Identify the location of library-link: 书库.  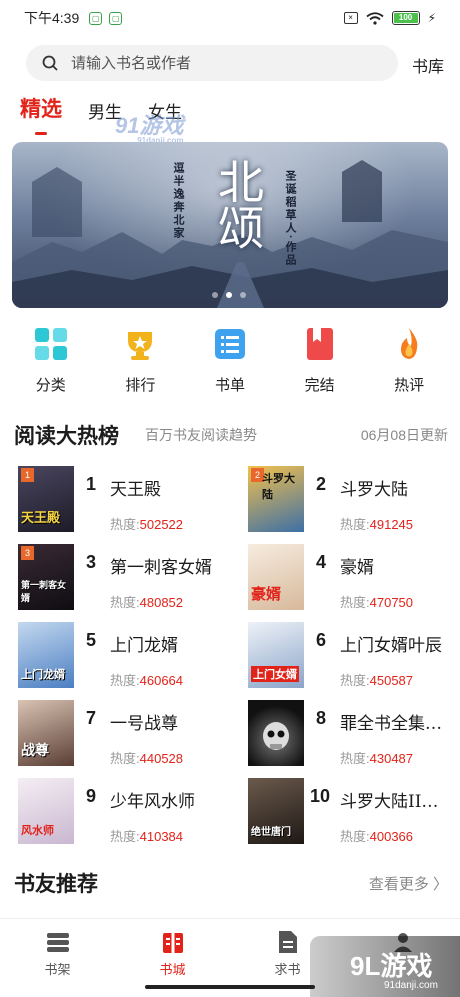
(428, 65).